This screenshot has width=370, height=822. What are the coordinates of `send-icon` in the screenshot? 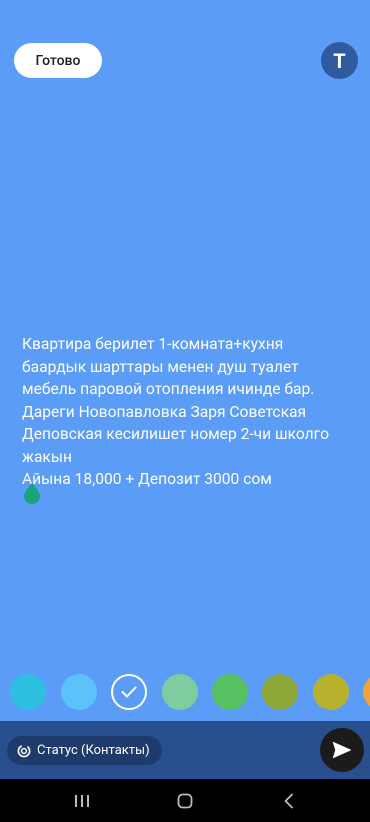 It's located at (342, 750).